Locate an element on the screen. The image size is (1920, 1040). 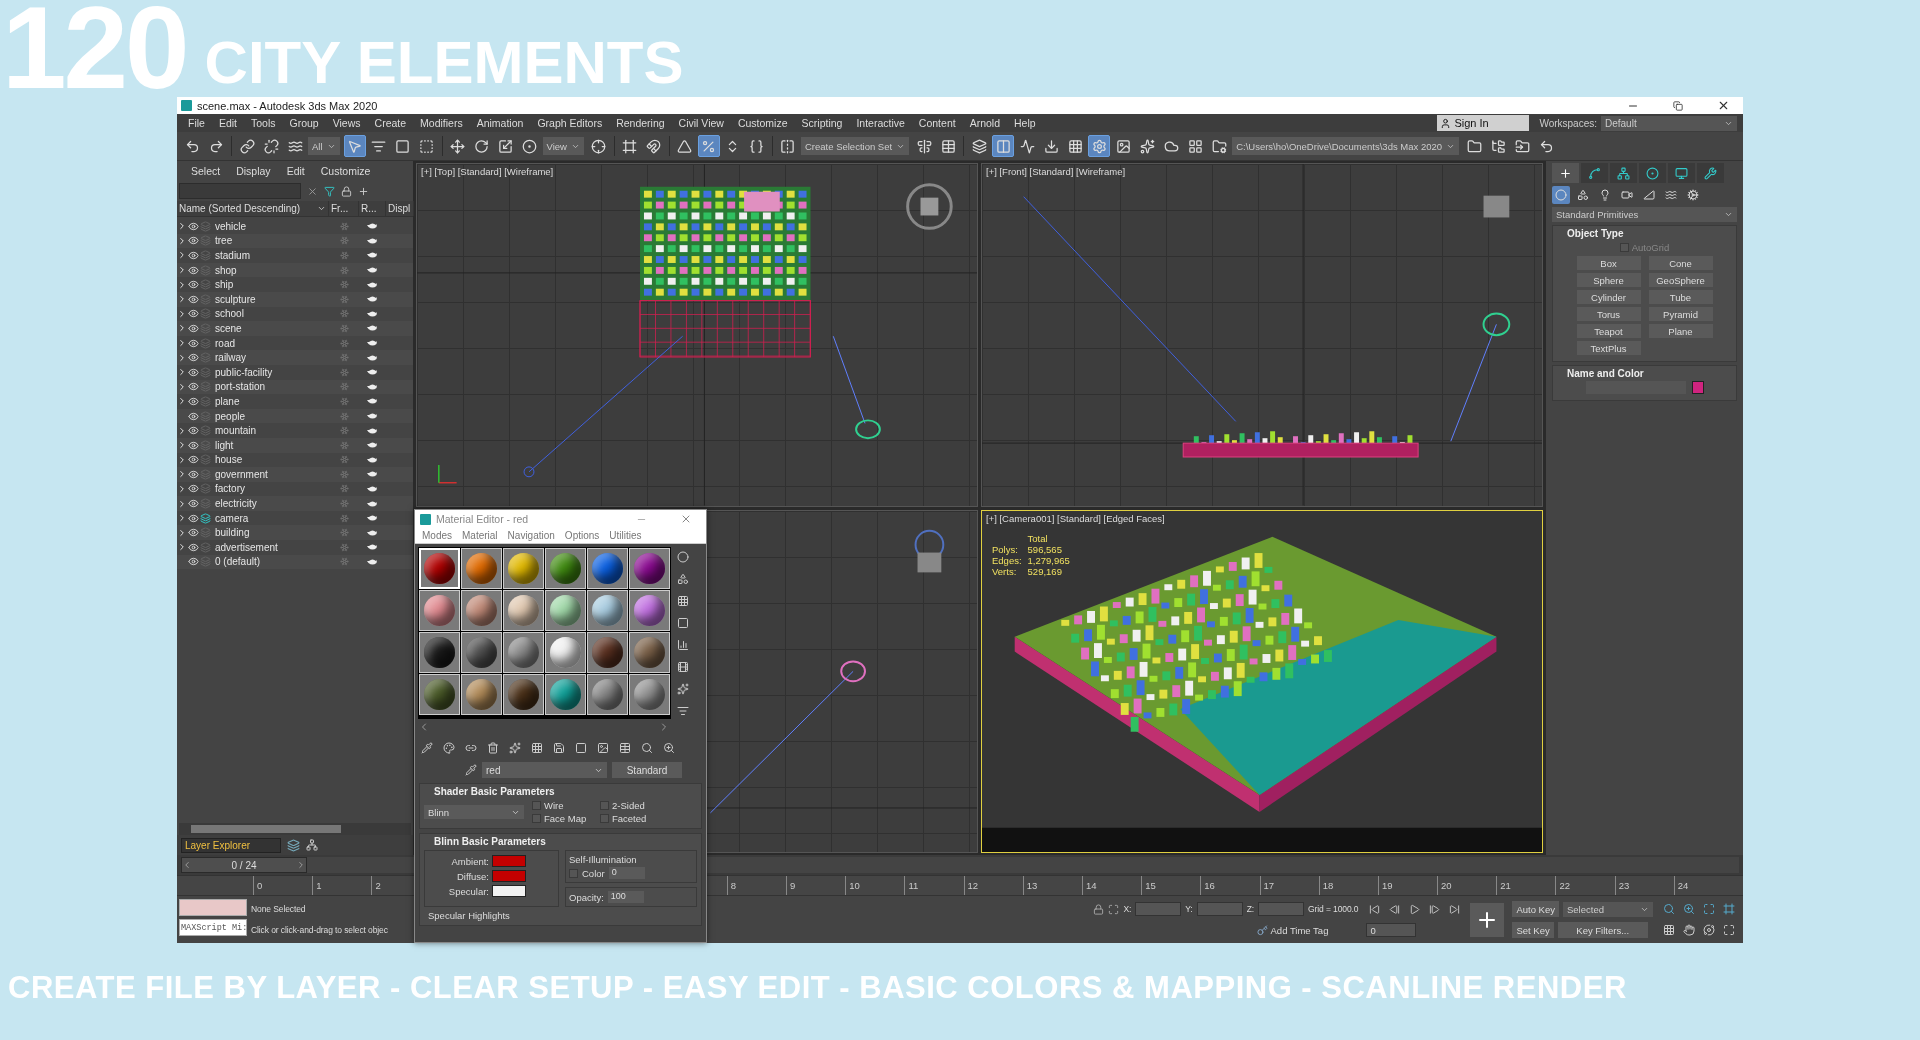
color-label: Diffuse: is located at coordinates (472, 876).